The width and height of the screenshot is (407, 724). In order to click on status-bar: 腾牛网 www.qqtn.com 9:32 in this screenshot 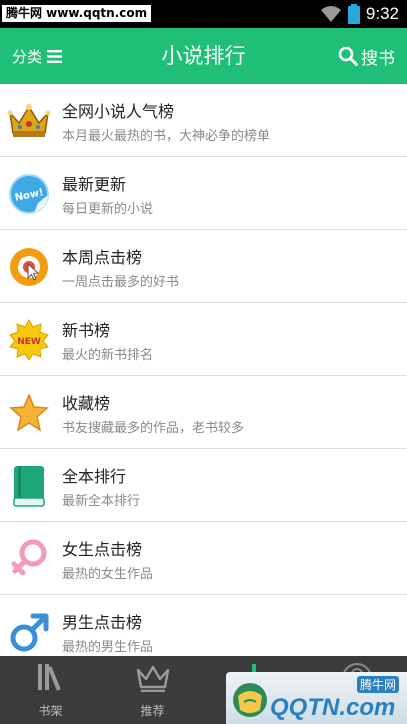, I will do `click(203, 14)`.